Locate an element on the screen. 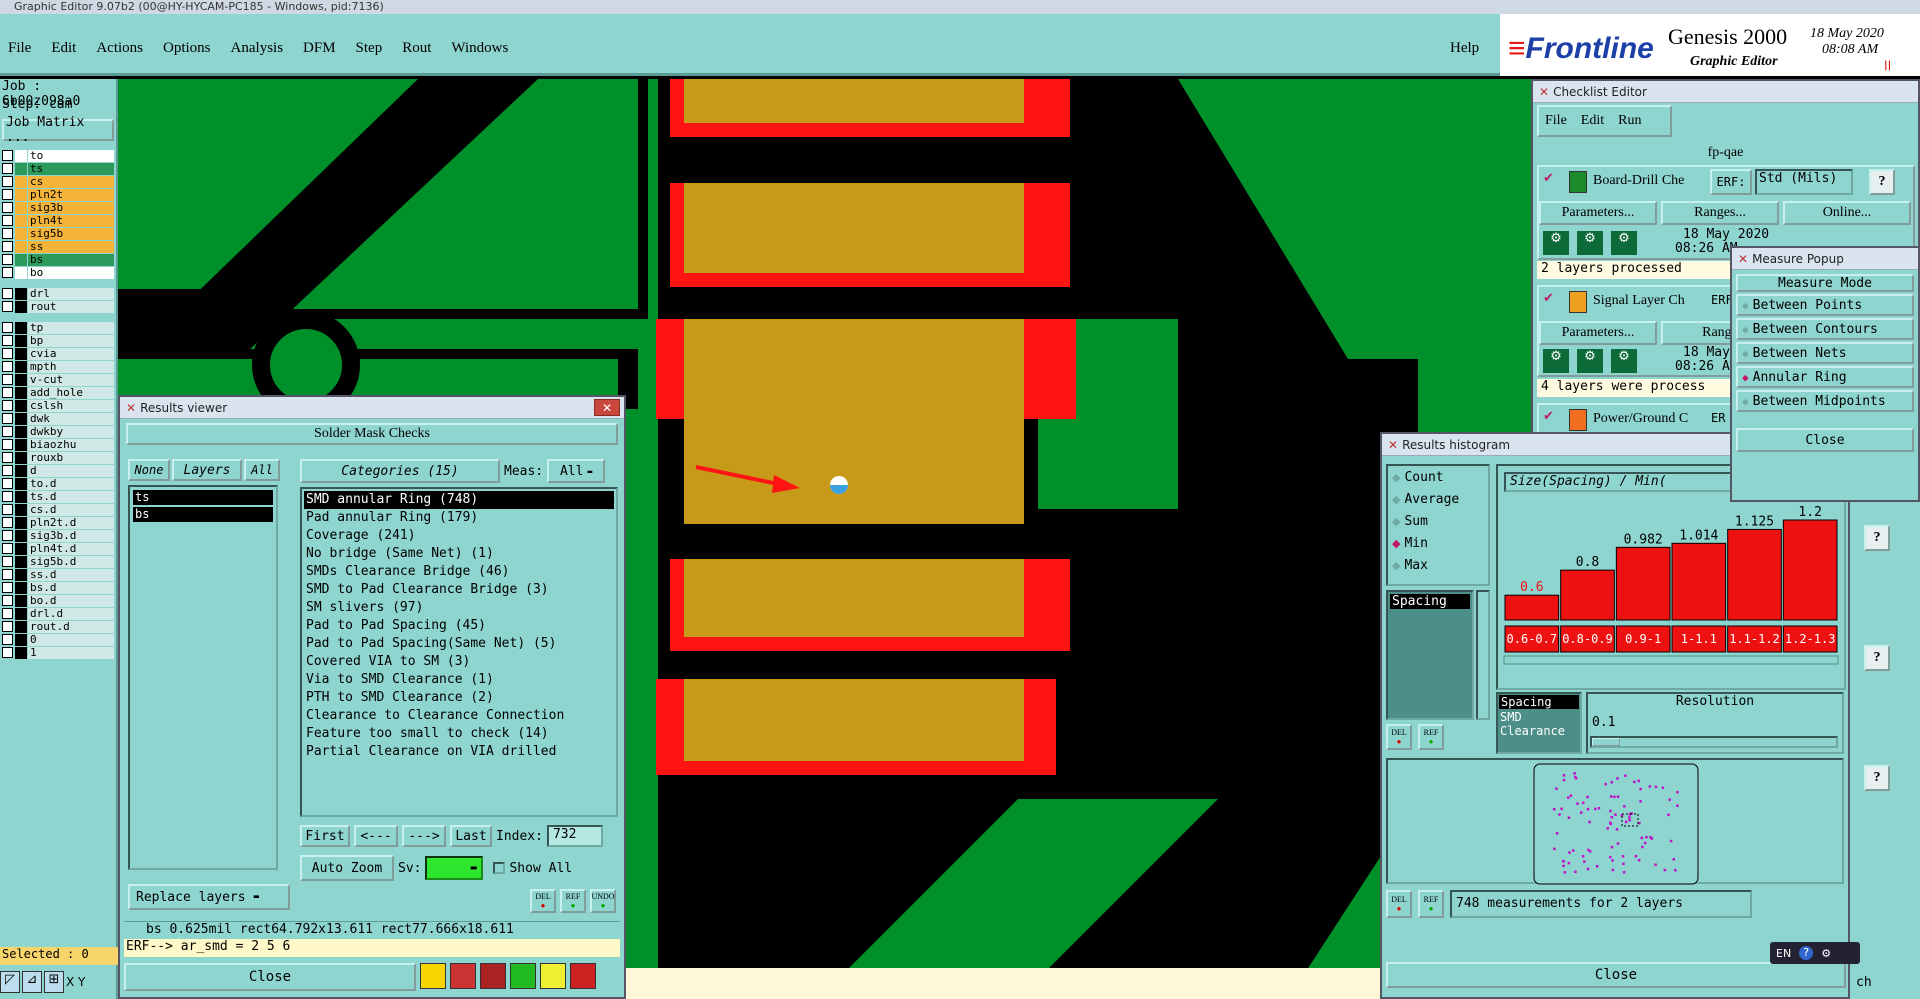 The width and height of the screenshot is (1920, 999). layer-row: 1 is located at coordinates (58, 652).